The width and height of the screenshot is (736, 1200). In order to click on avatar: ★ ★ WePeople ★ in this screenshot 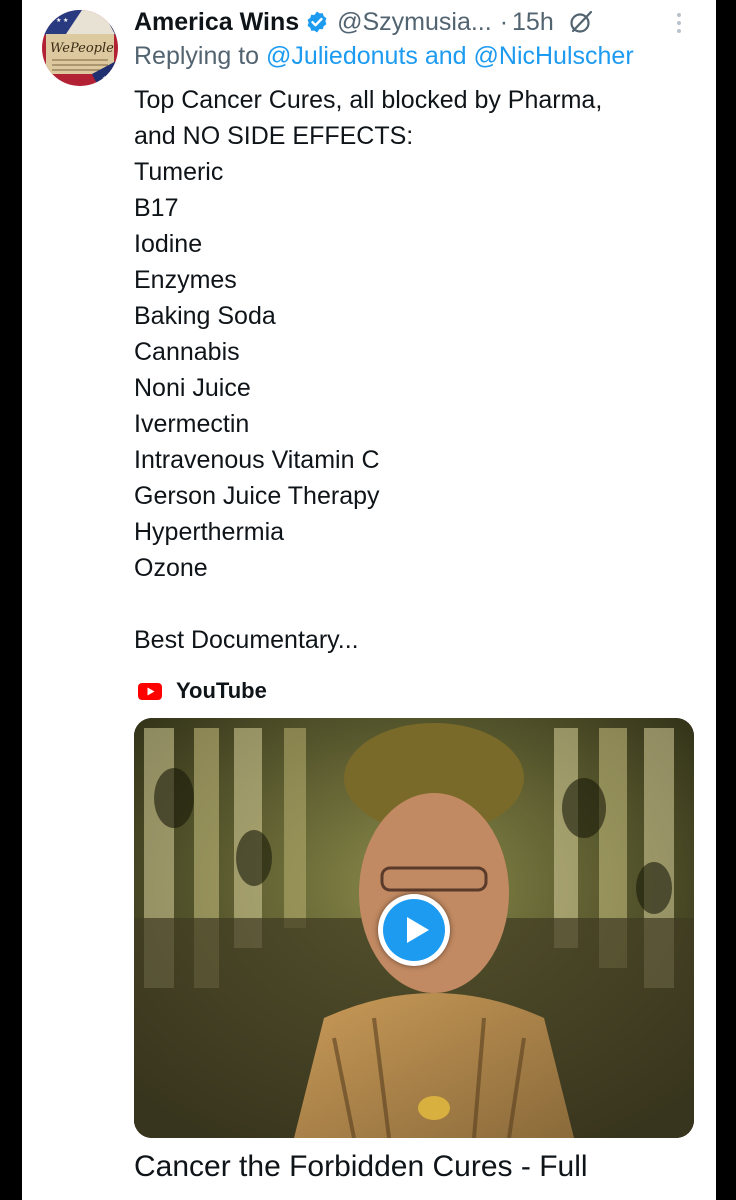, I will do `click(80, 48)`.